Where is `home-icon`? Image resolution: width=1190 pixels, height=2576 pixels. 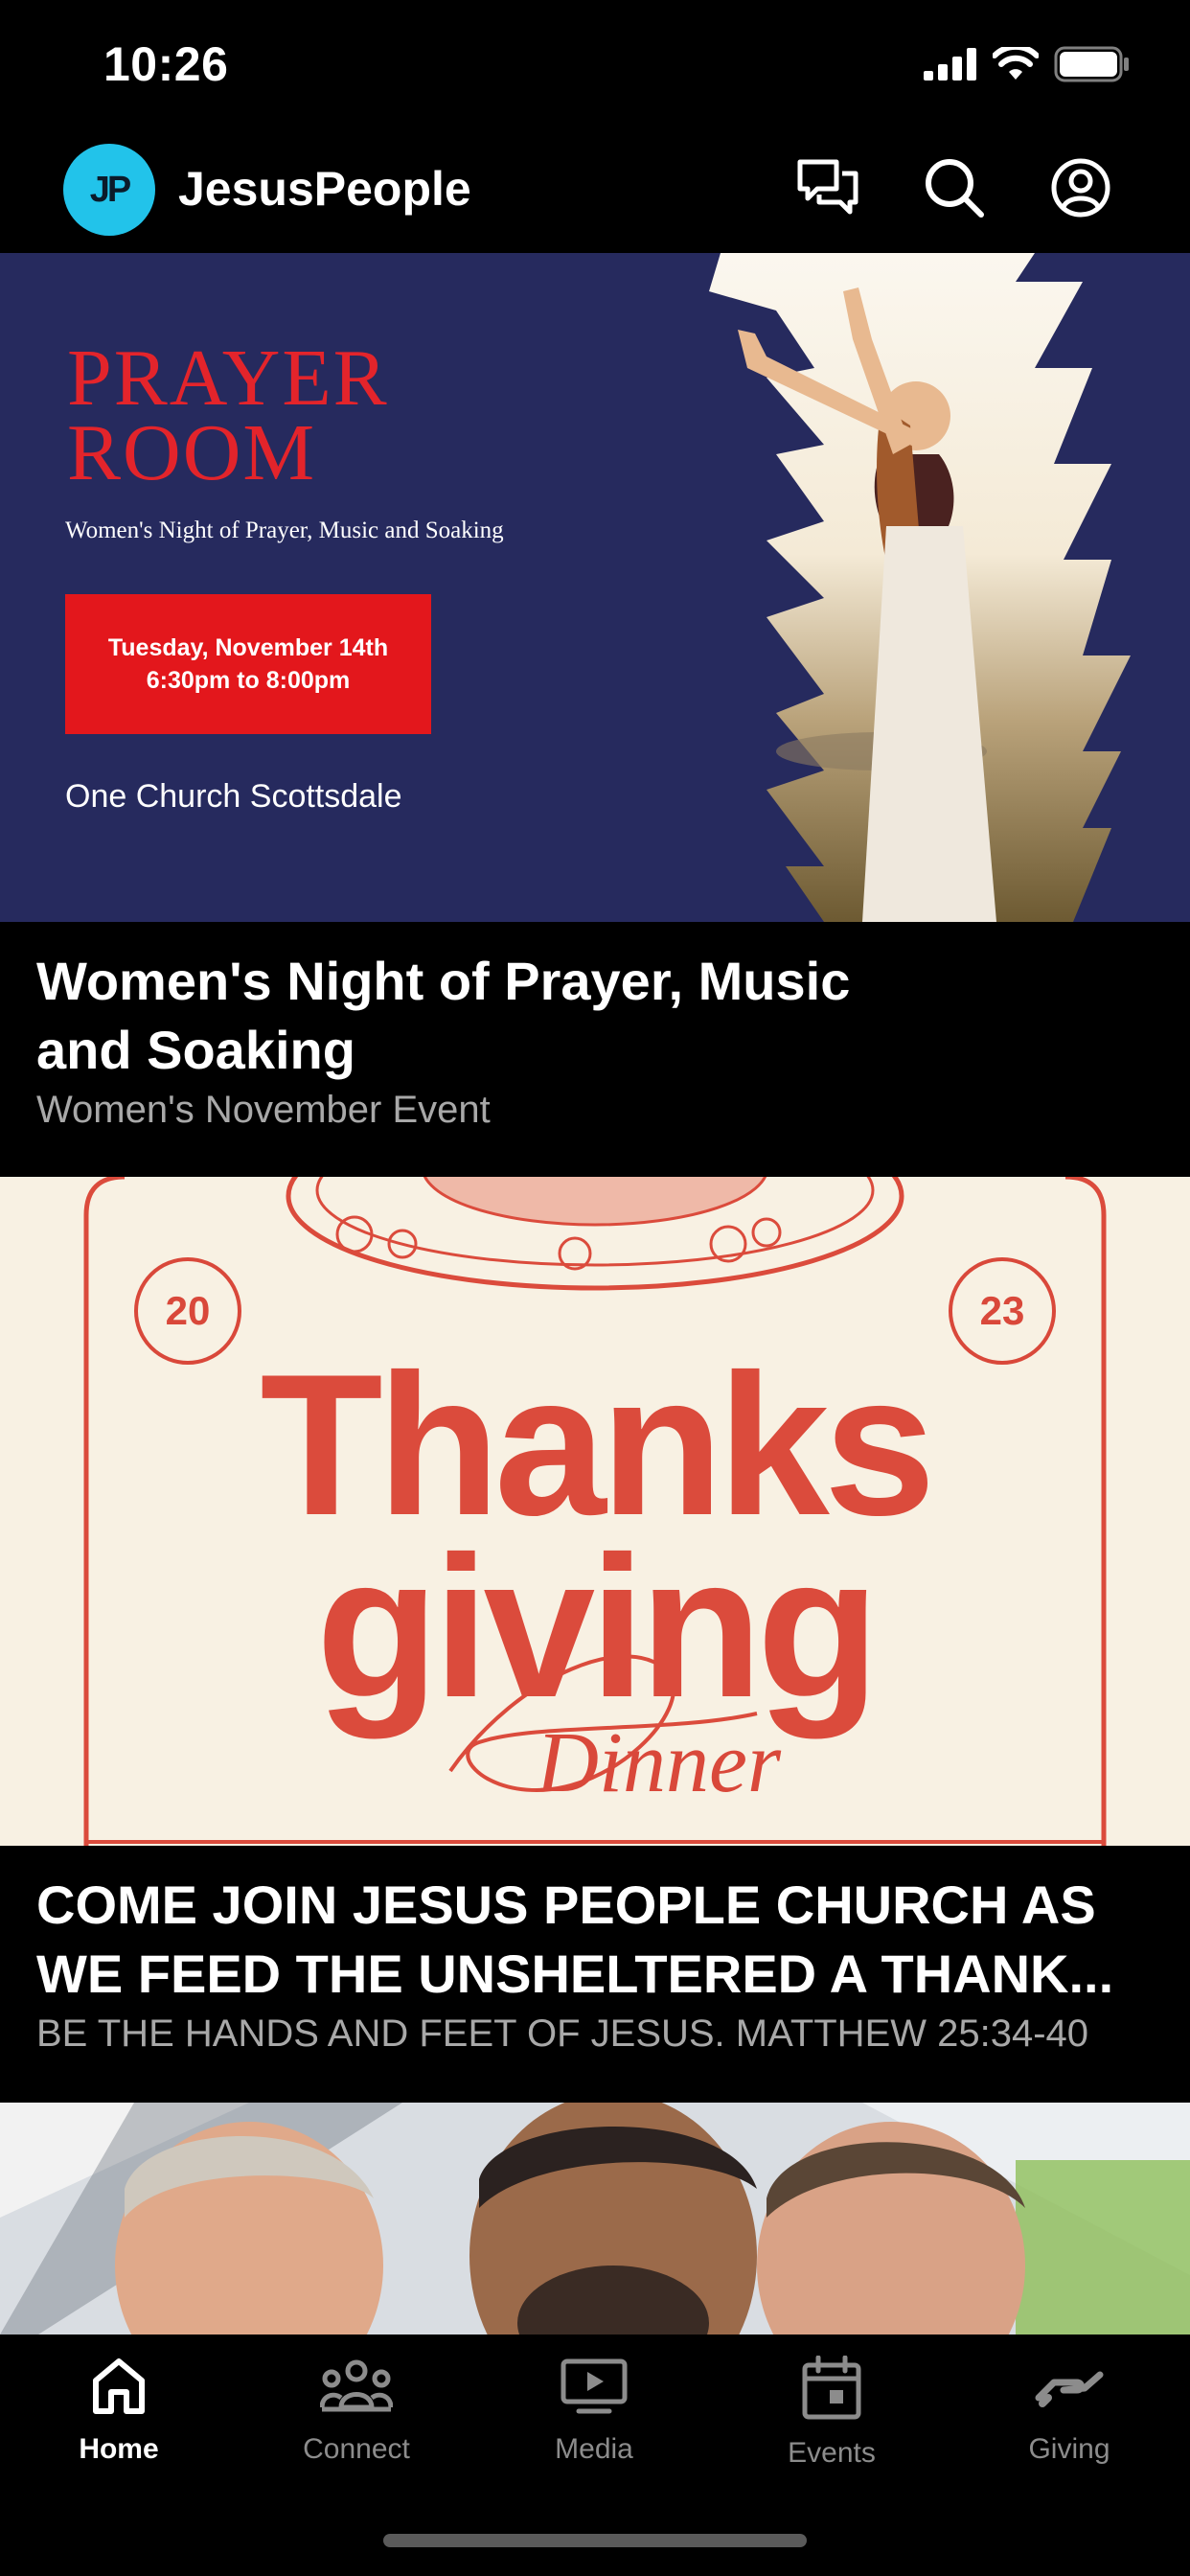
home-icon is located at coordinates (119, 2389).